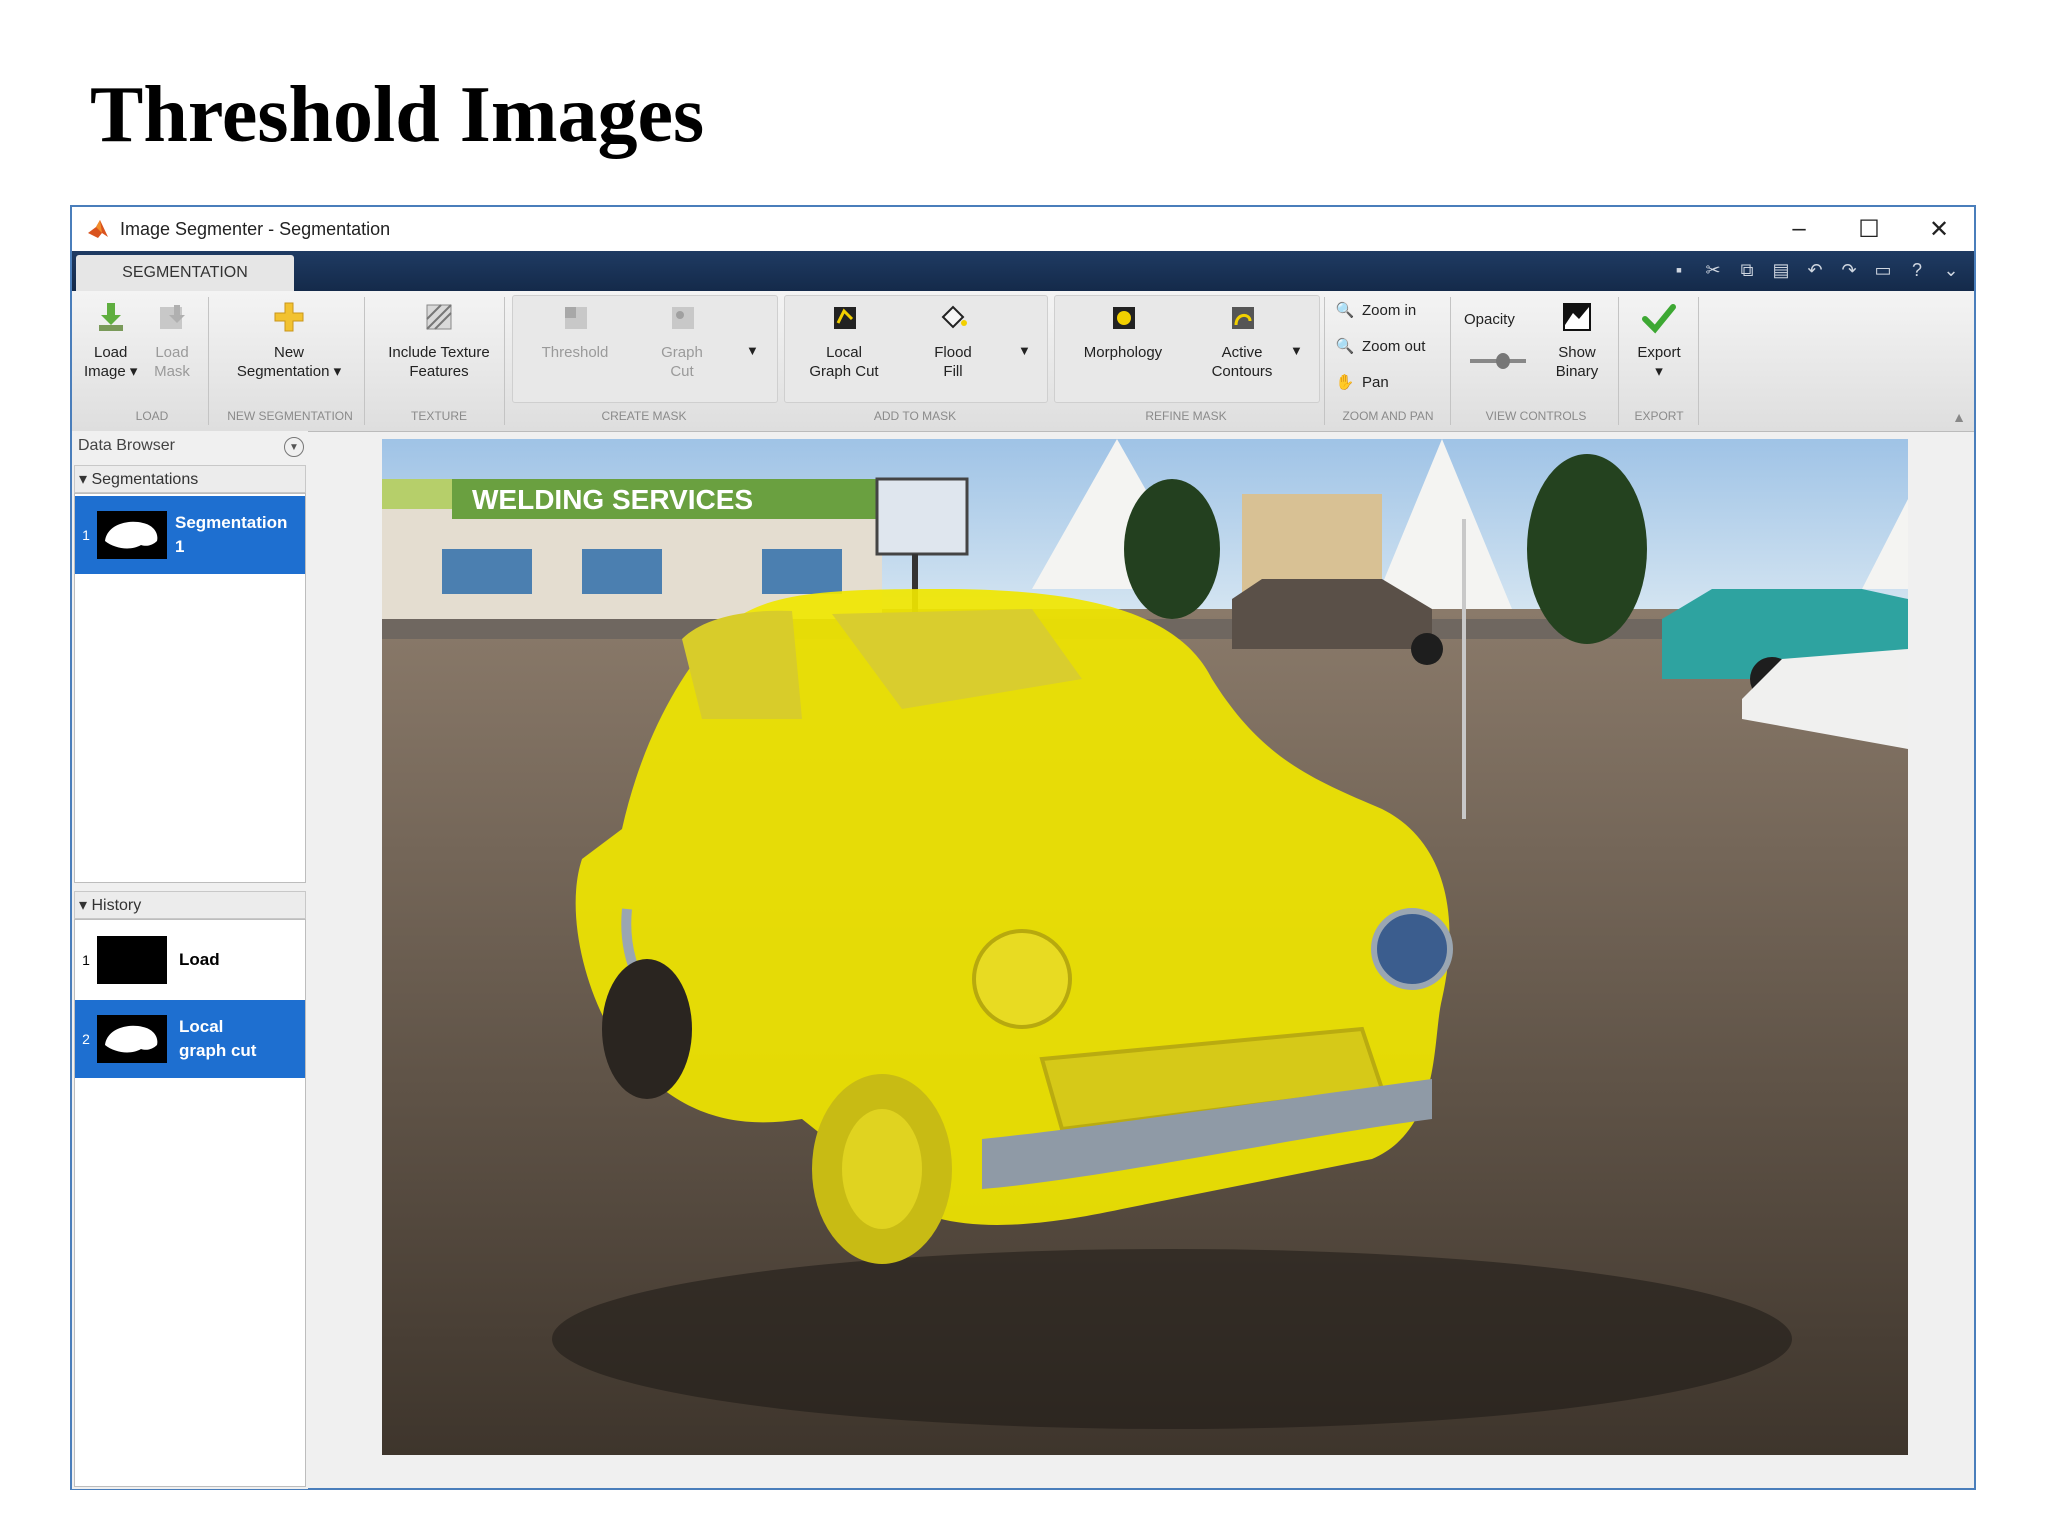 The height and width of the screenshot is (1536, 2048). What do you see at coordinates (190, 479) in the screenshot?
I see `segmentations-header: ▾ Segmentations` at bounding box center [190, 479].